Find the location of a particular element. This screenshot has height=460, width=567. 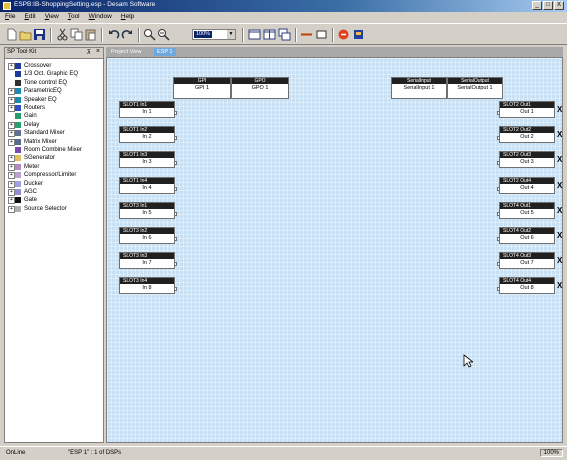

close-button: X is located at coordinates (559, 5).